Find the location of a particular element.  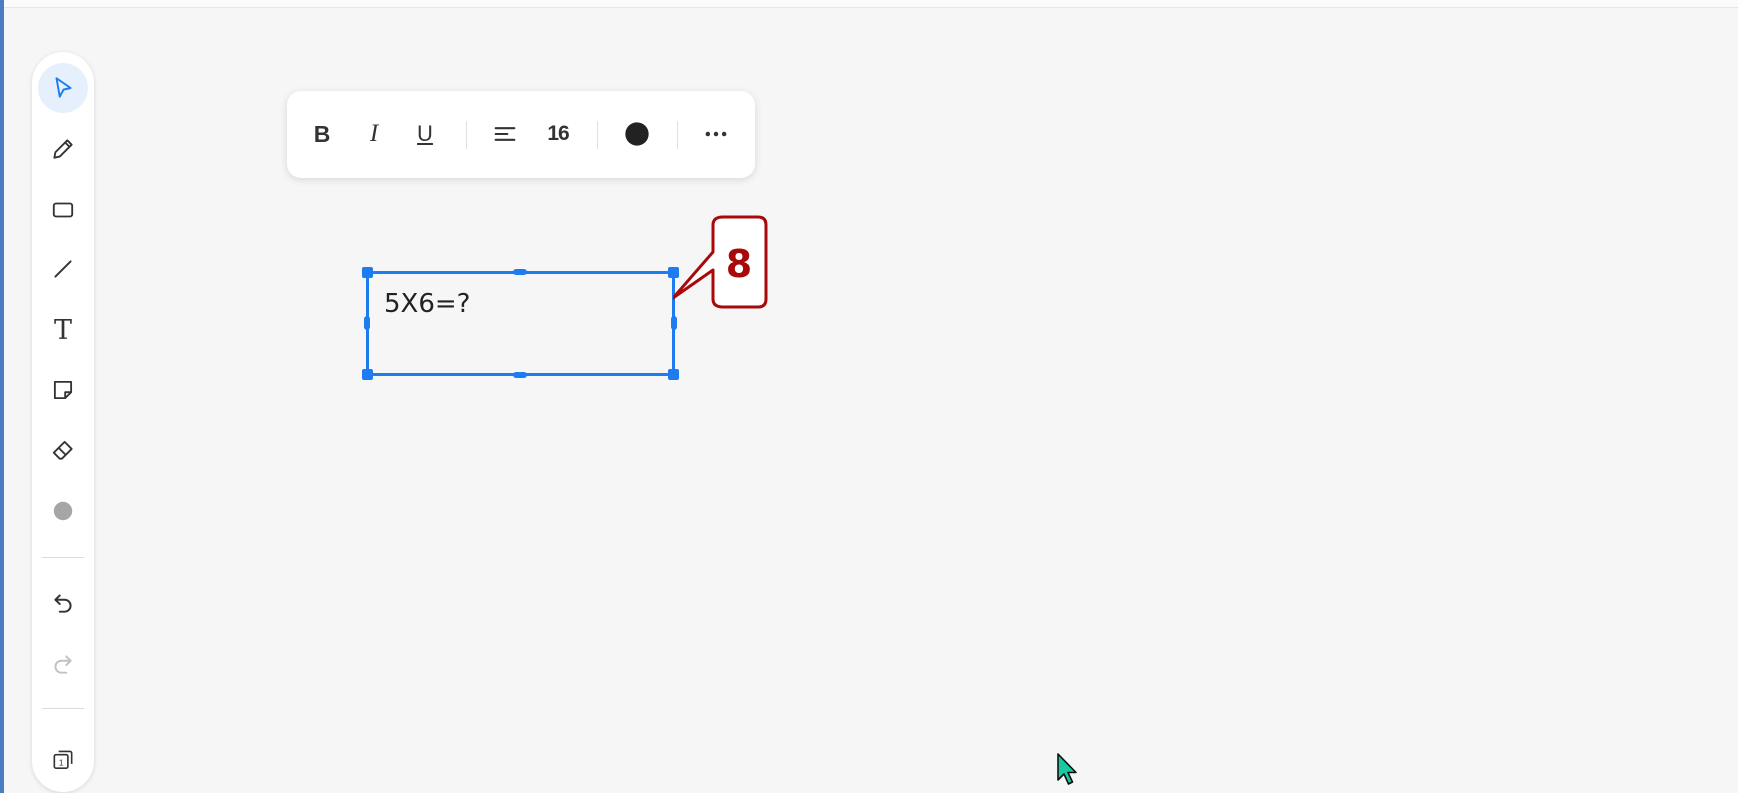

select-tool-button is located at coordinates (63, 88).